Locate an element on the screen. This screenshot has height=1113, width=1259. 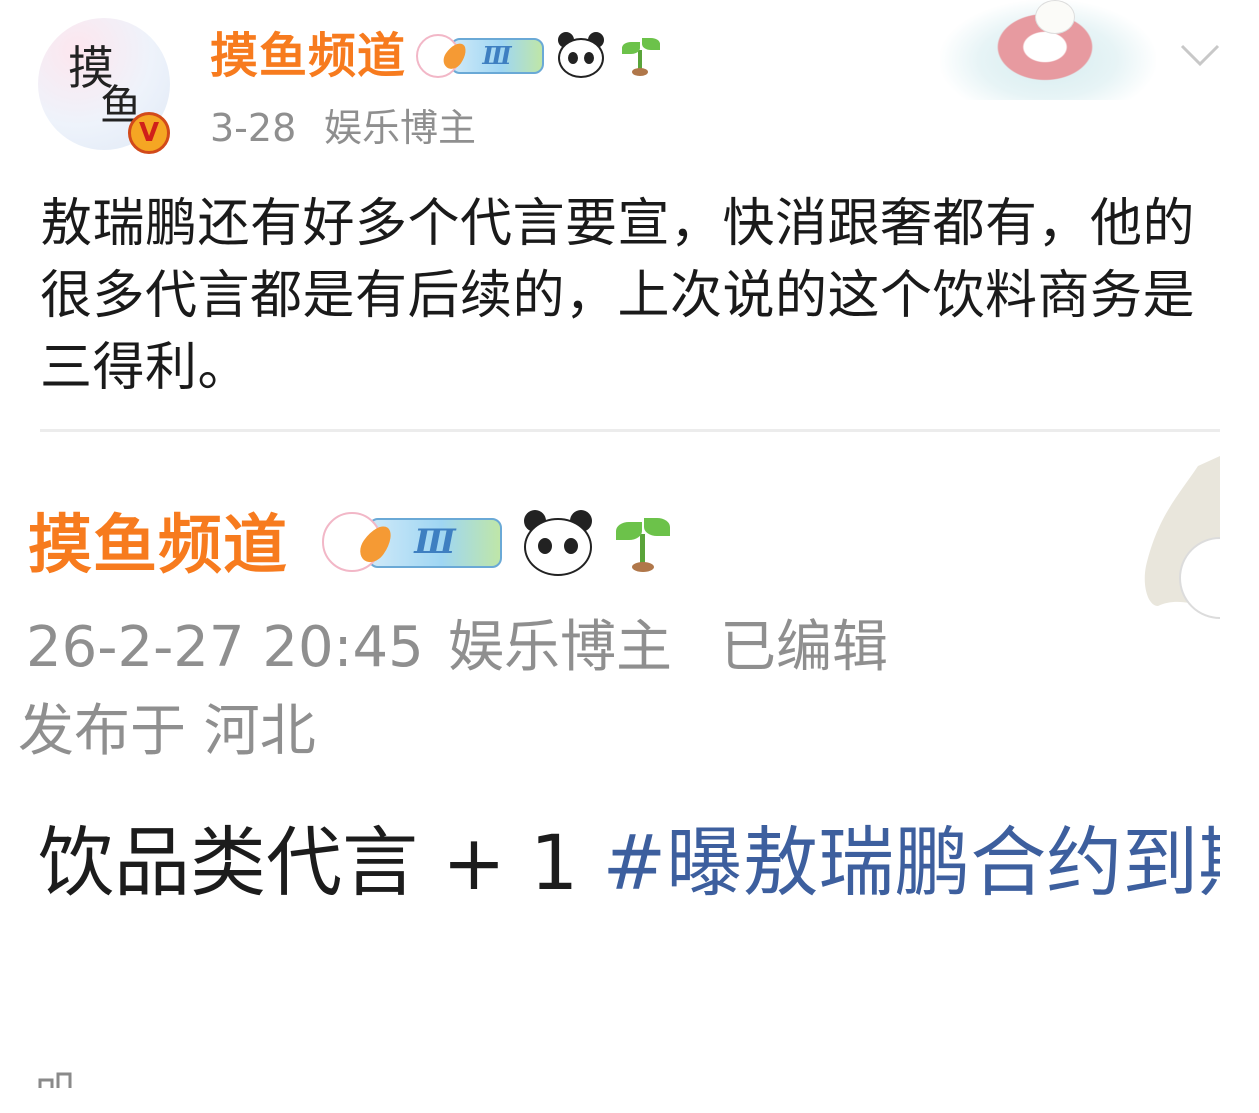
username: 摸鱼频道 is located at coordinates (308, 56).